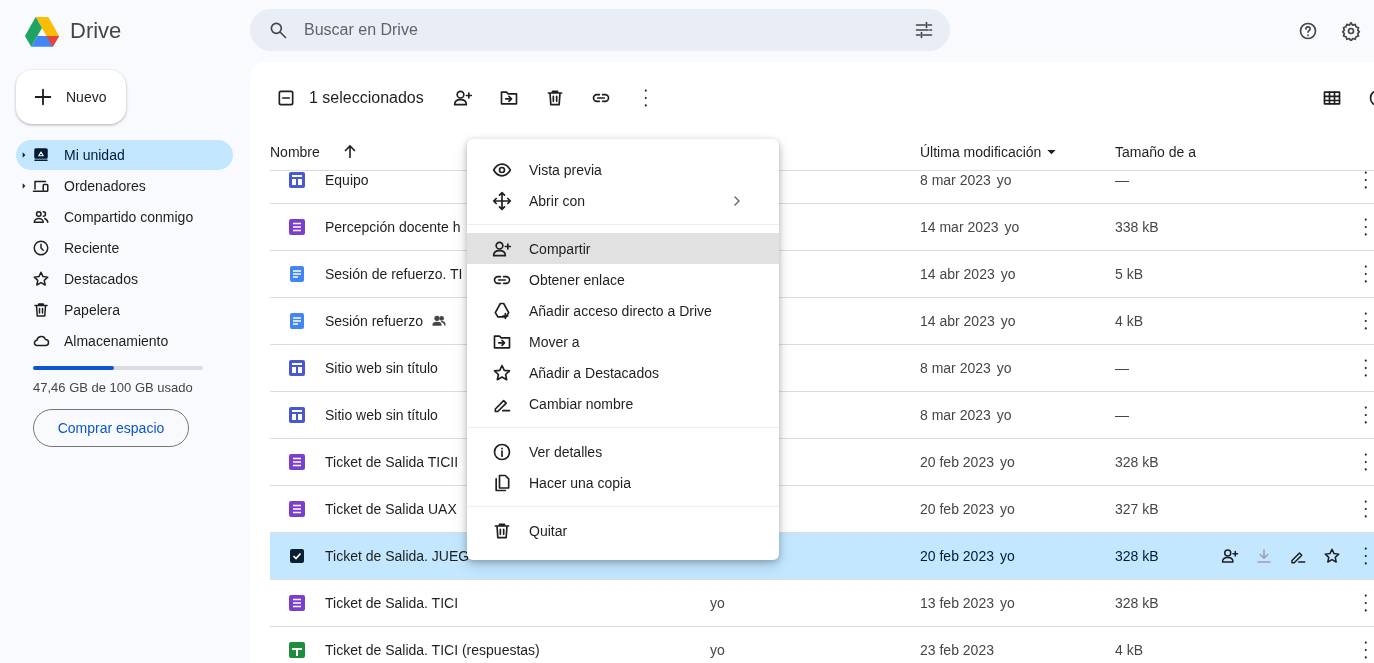 The image size is (1374, 663). What do you see at coordinates (502, 310) in the screenshot?
I see `drive-add-icon` at bounding box center [502, 310].